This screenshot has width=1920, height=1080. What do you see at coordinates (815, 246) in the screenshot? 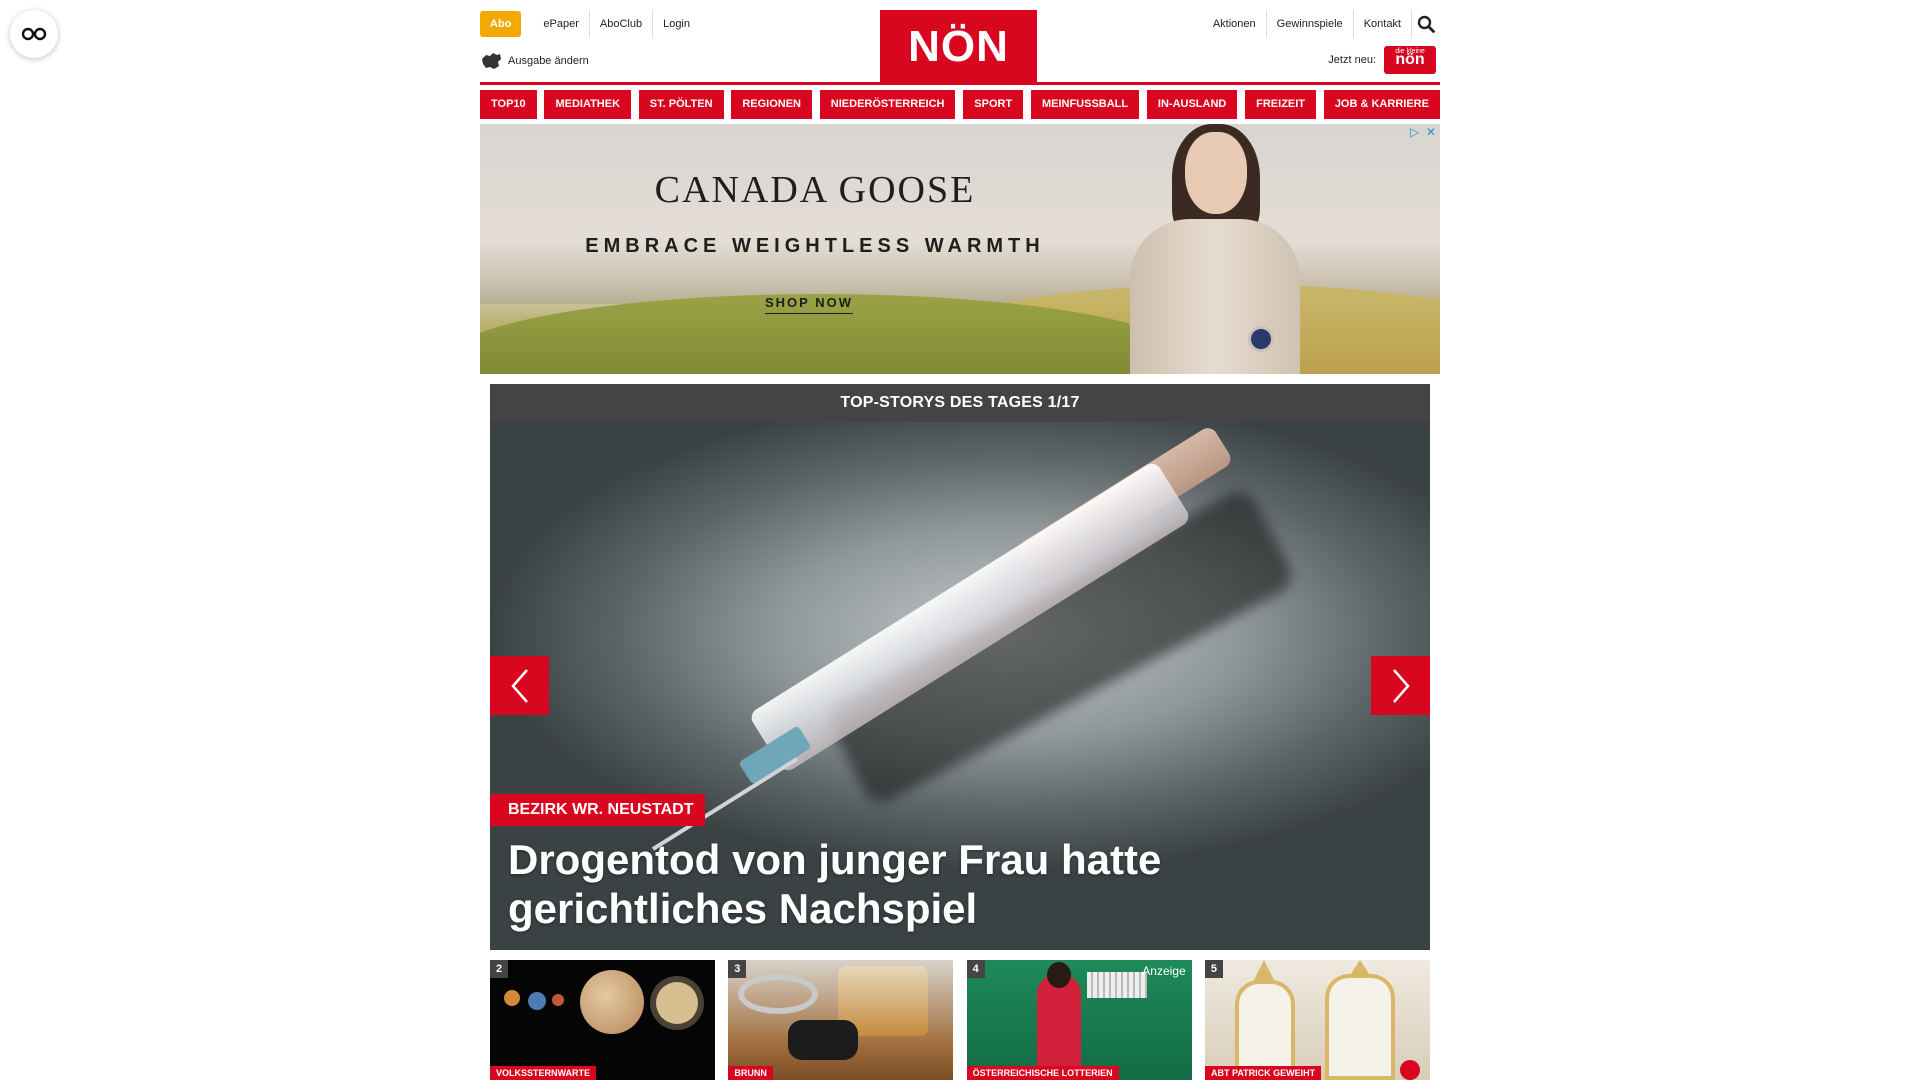
I see `ad-tagline: EMBRACE WEIGHTLESS WARMTH` at bounding box center [815, 246].